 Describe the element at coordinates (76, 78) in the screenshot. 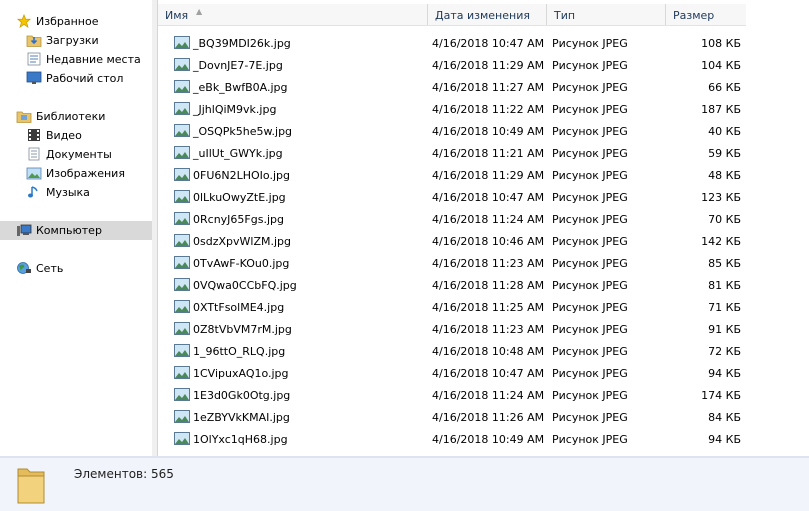

I see `nav-item-desktop: Рабочий стол` at that location.